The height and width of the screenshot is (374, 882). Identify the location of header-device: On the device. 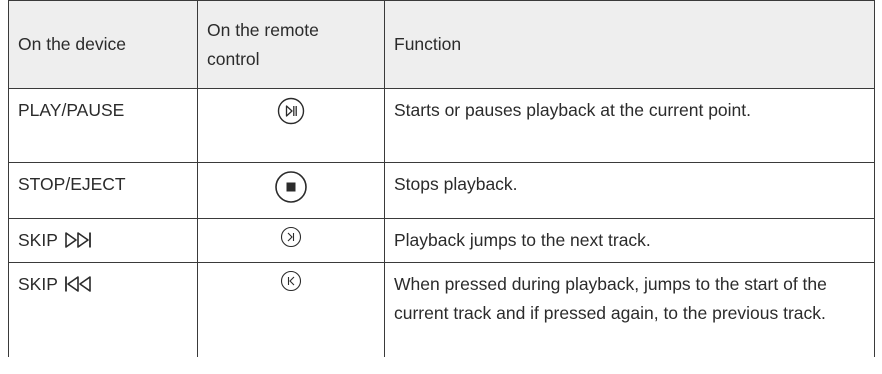
(103, 44).